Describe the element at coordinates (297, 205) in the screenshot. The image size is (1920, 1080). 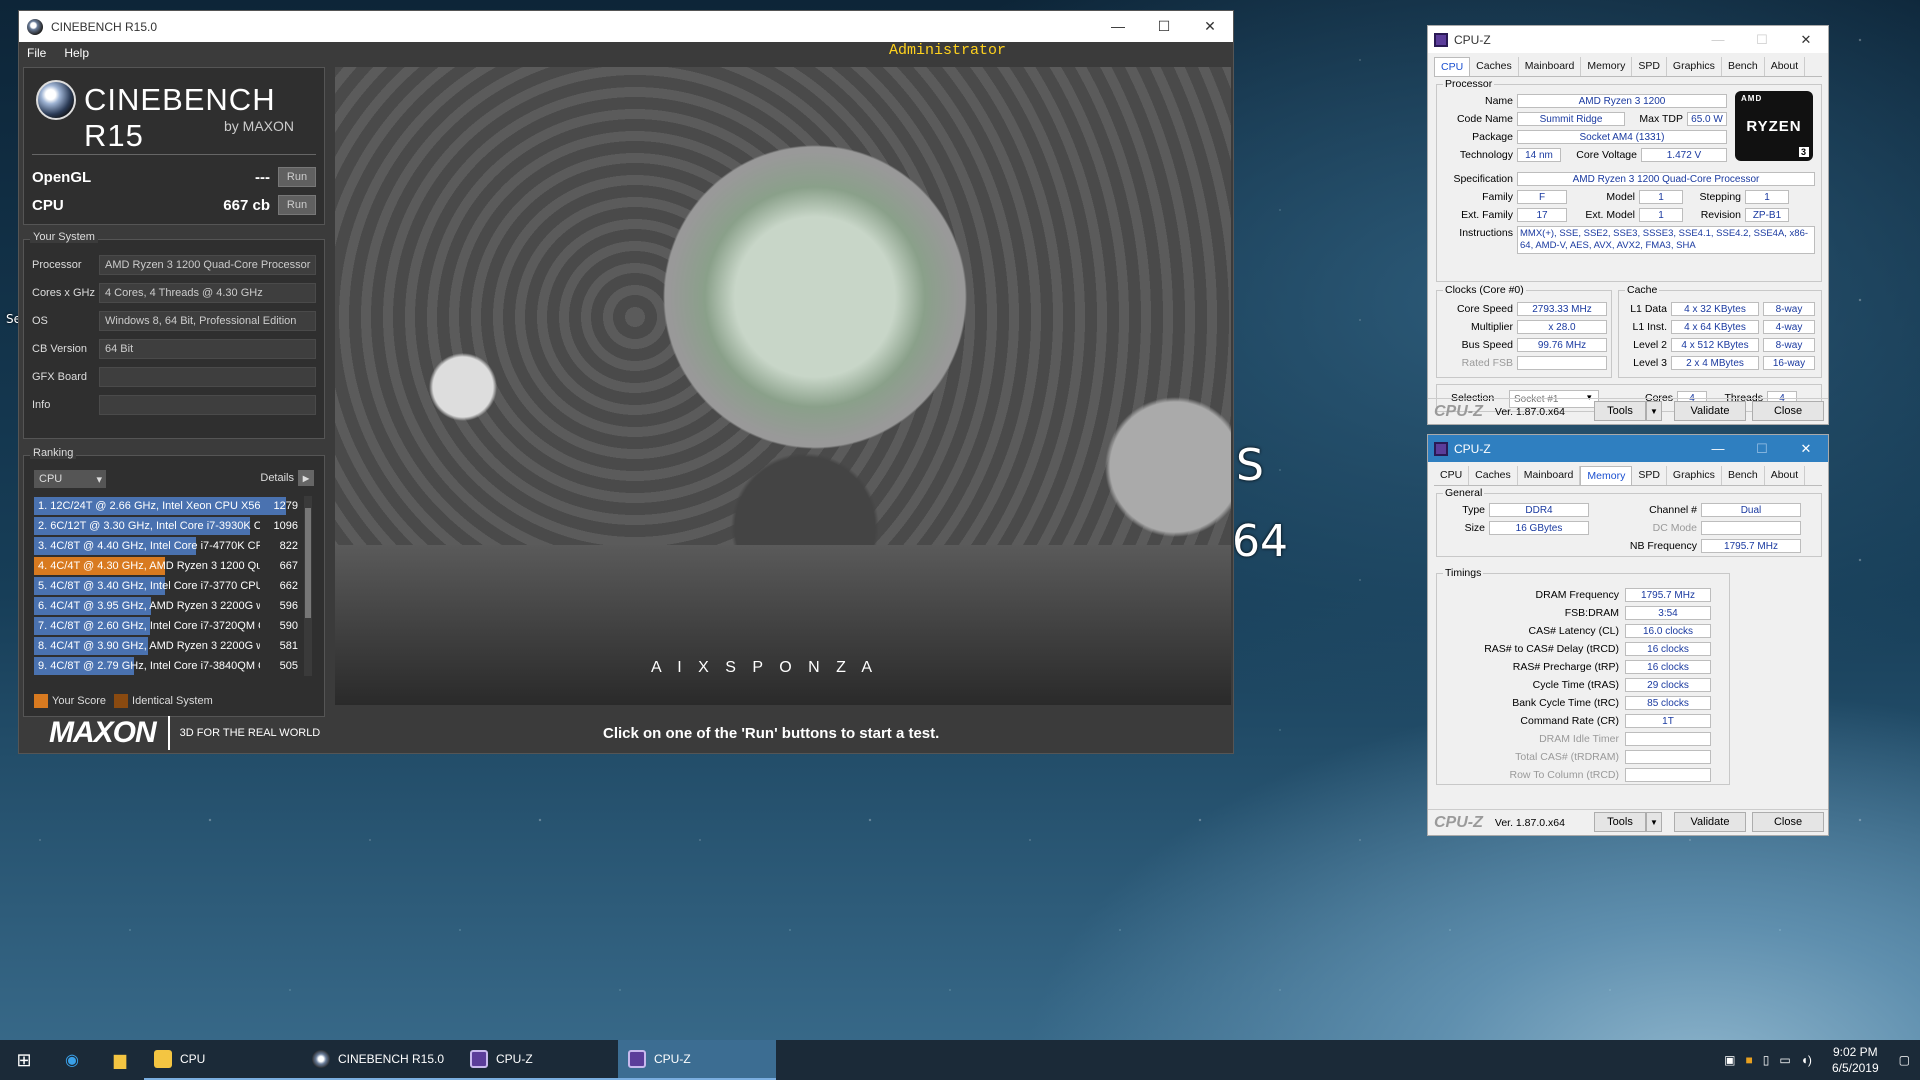
I see `cpu-run-button: Run` at that location.